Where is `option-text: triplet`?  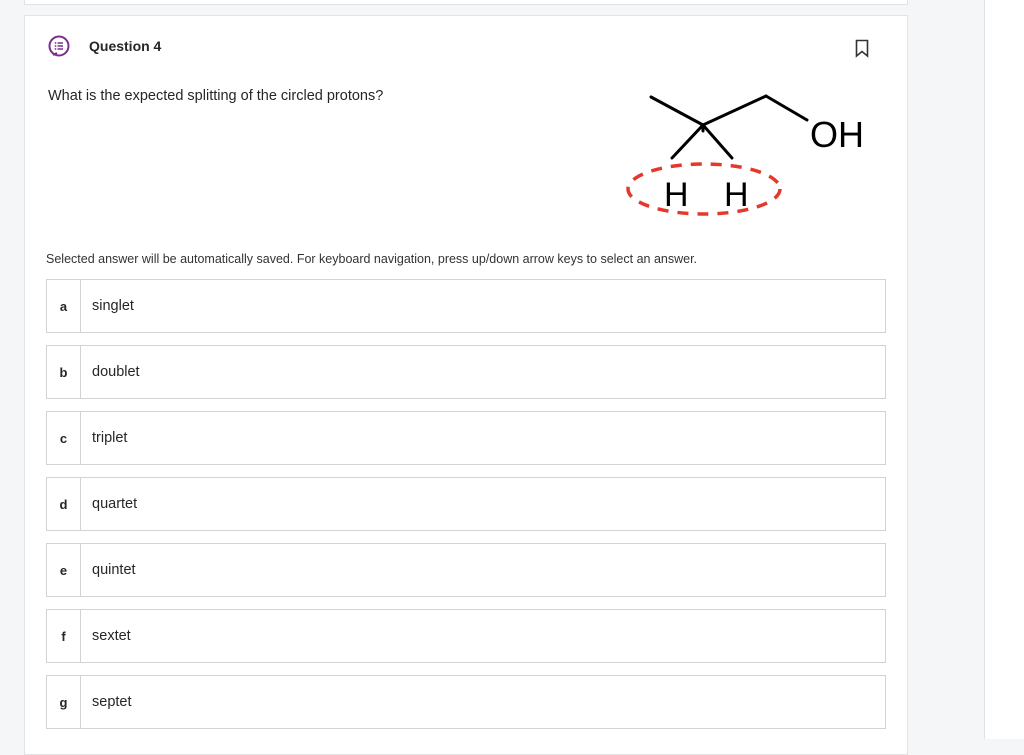
option-text: triplet is located at coordinates (110, 438).